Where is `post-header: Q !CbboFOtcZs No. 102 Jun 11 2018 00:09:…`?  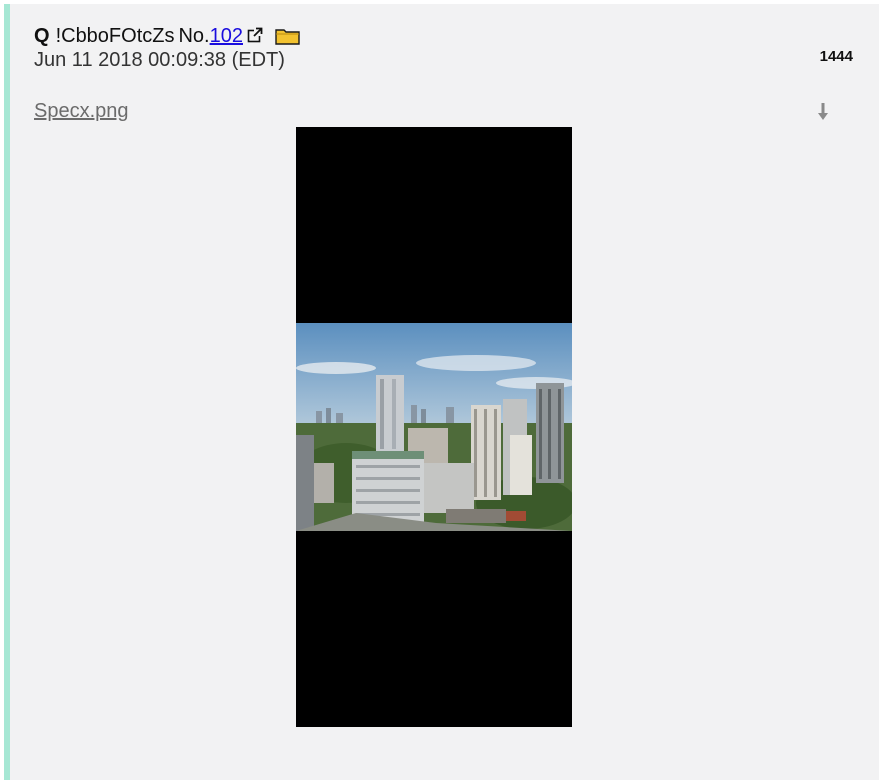
post-header: Q !CbboFOtcZs No. 102 Jun 11 2018 00:09:… is located at coordinates (449, 47).